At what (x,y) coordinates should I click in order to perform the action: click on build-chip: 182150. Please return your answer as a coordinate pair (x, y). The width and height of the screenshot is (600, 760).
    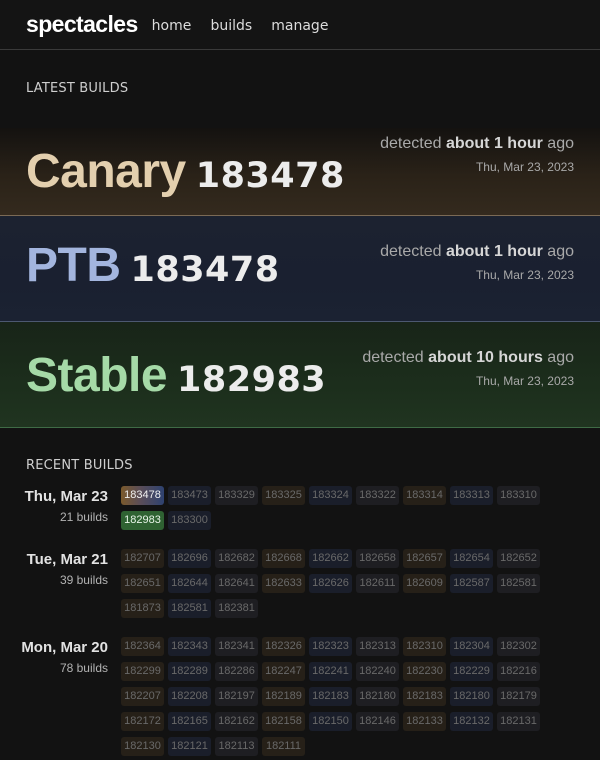
    Looking at the image, I should click on (330, 721).